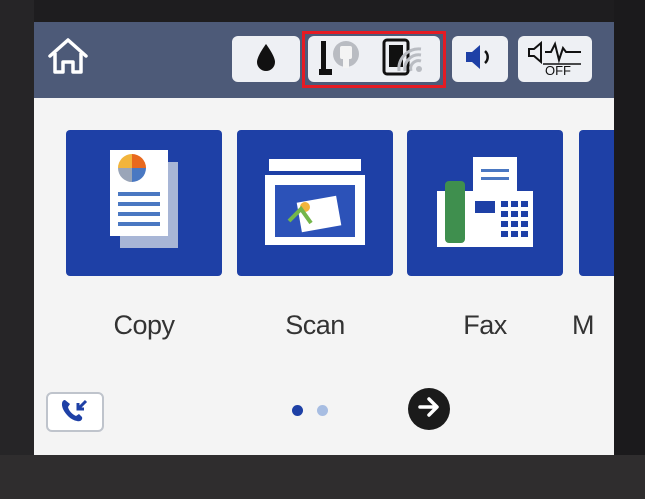 The height and width of the screenshot is (499, 645). I want to click on sound-button, so click(480, 59).